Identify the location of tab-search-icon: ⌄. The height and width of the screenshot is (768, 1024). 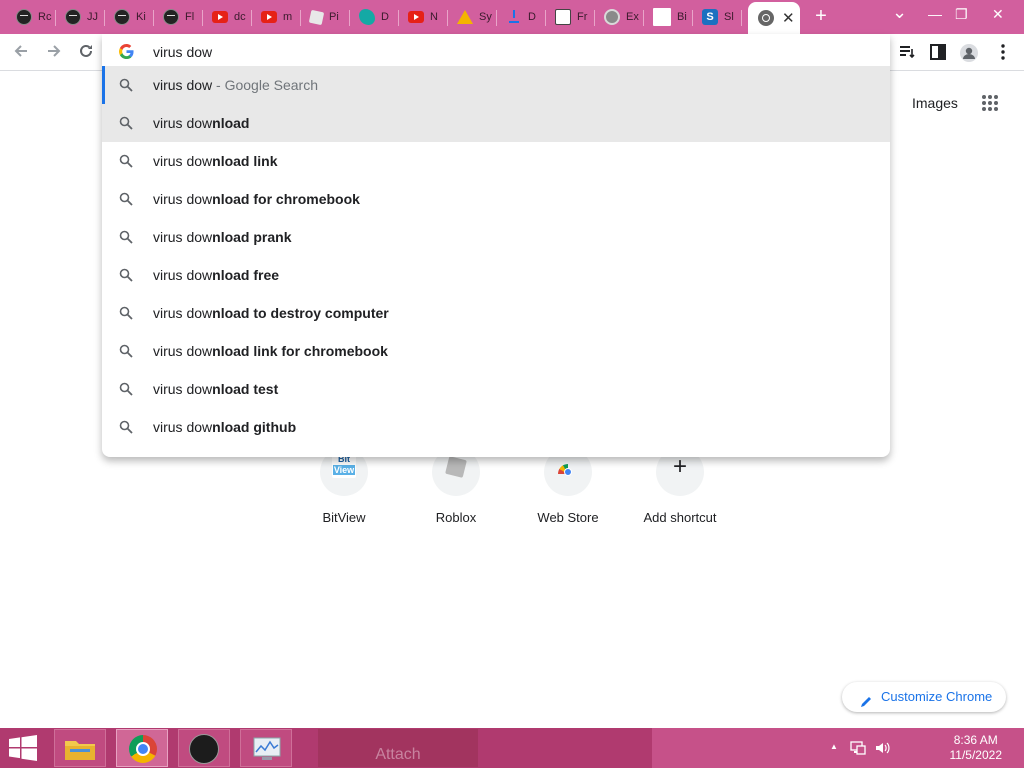
(899, 12).